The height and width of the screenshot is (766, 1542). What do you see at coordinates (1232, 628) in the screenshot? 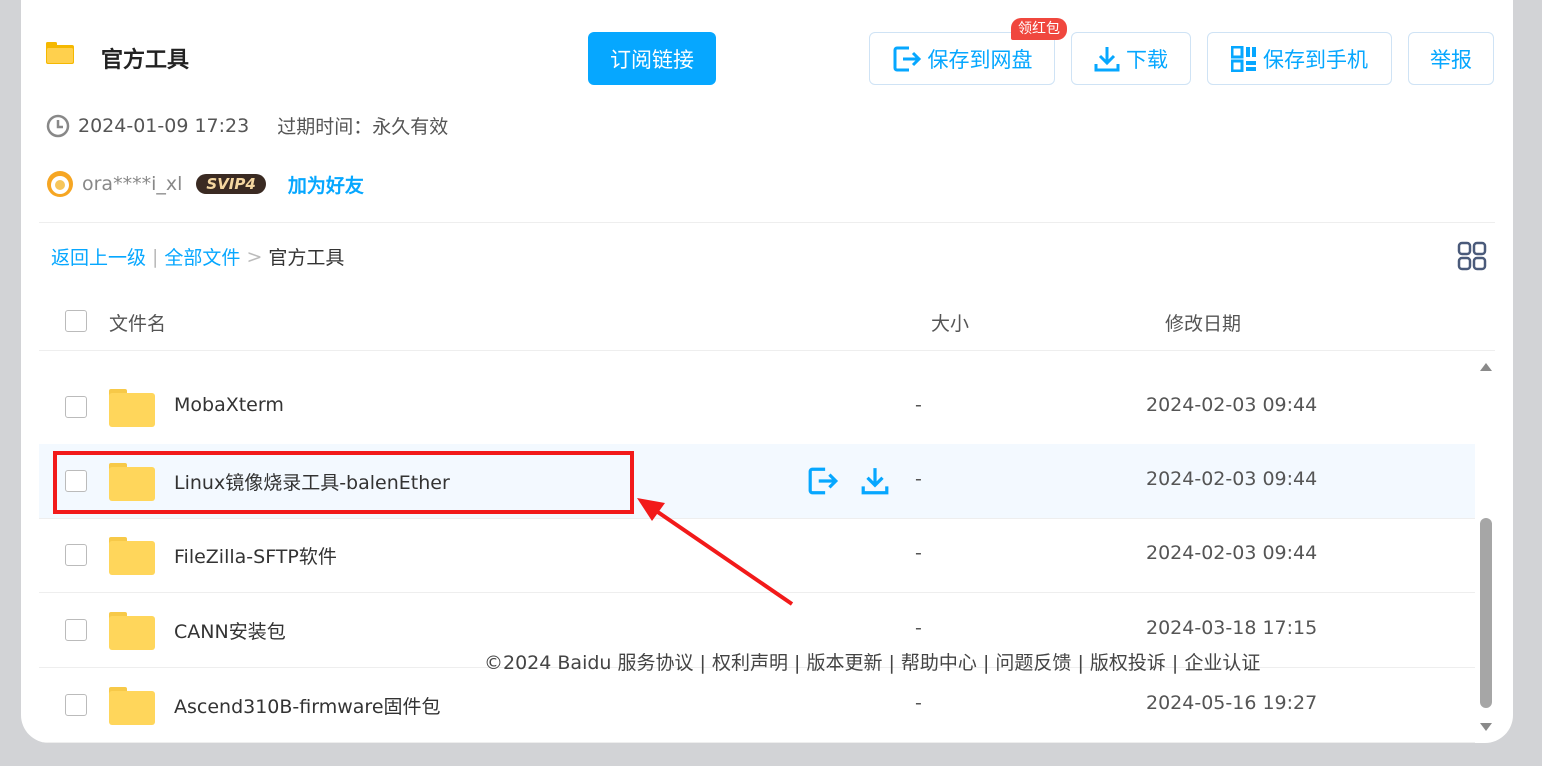
I see `file-date: 2024-03-18 17:15` at bounding box center [1232, 628].